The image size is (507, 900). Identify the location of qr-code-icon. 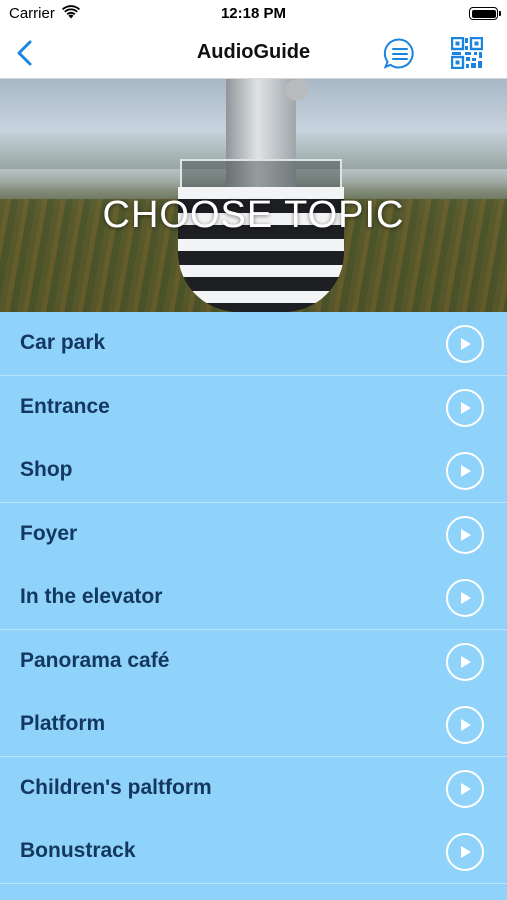
(467, 53).